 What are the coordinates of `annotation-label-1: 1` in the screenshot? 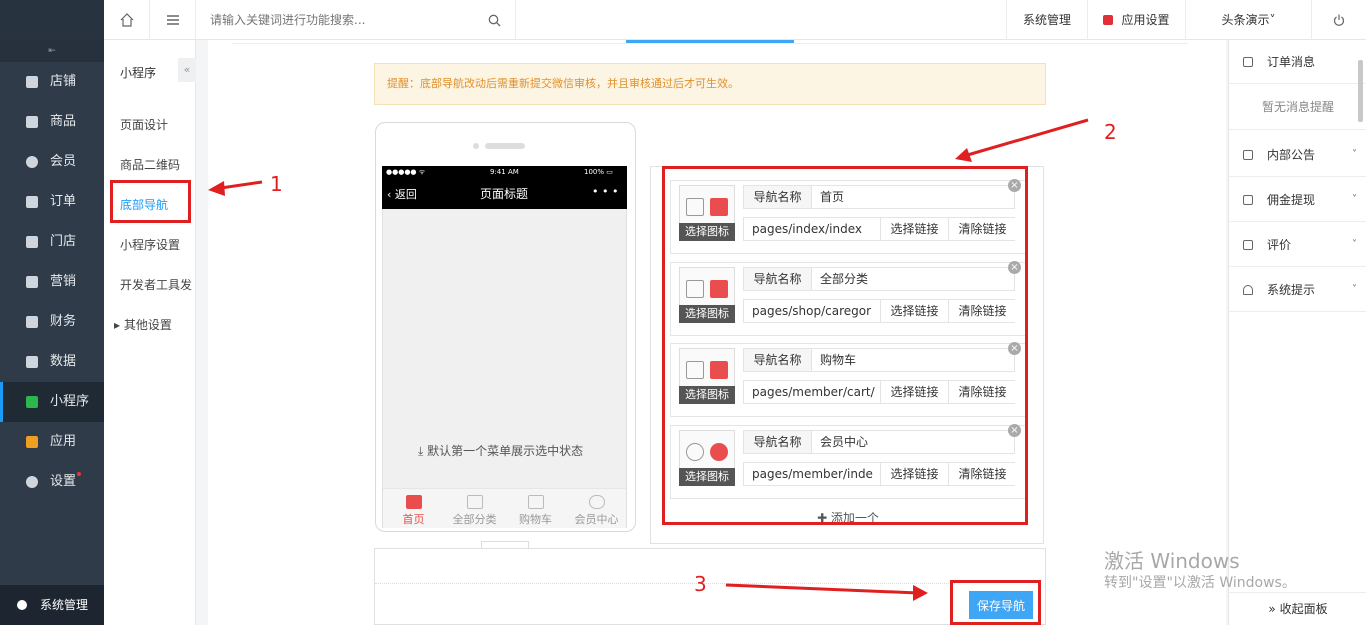 It's located at (276, 184).